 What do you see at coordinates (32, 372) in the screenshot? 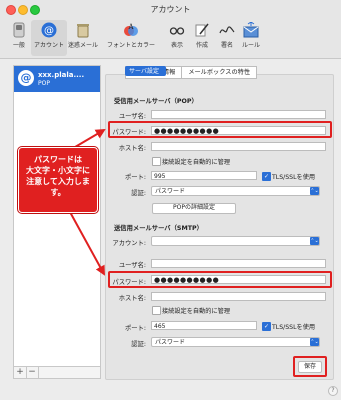
I see `remove-account-button: −` at bounding box center [32, 372].